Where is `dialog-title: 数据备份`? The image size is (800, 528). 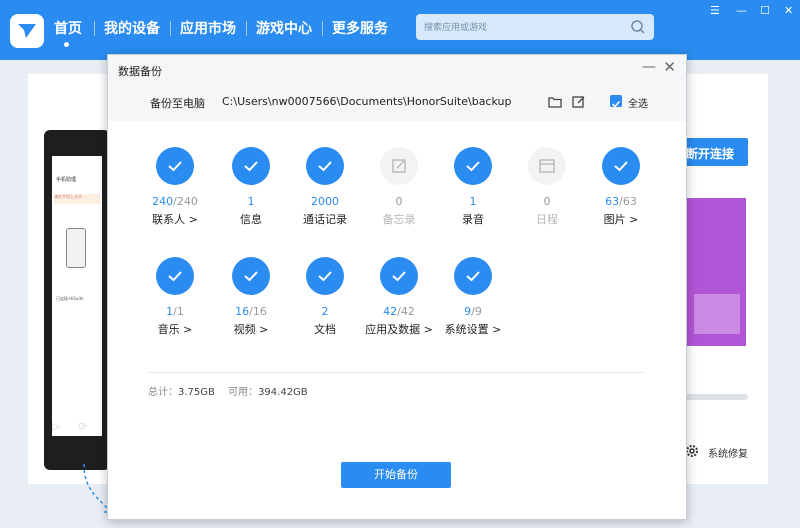 dialog-title: 数据备份 is located at coordinates (140, 71).